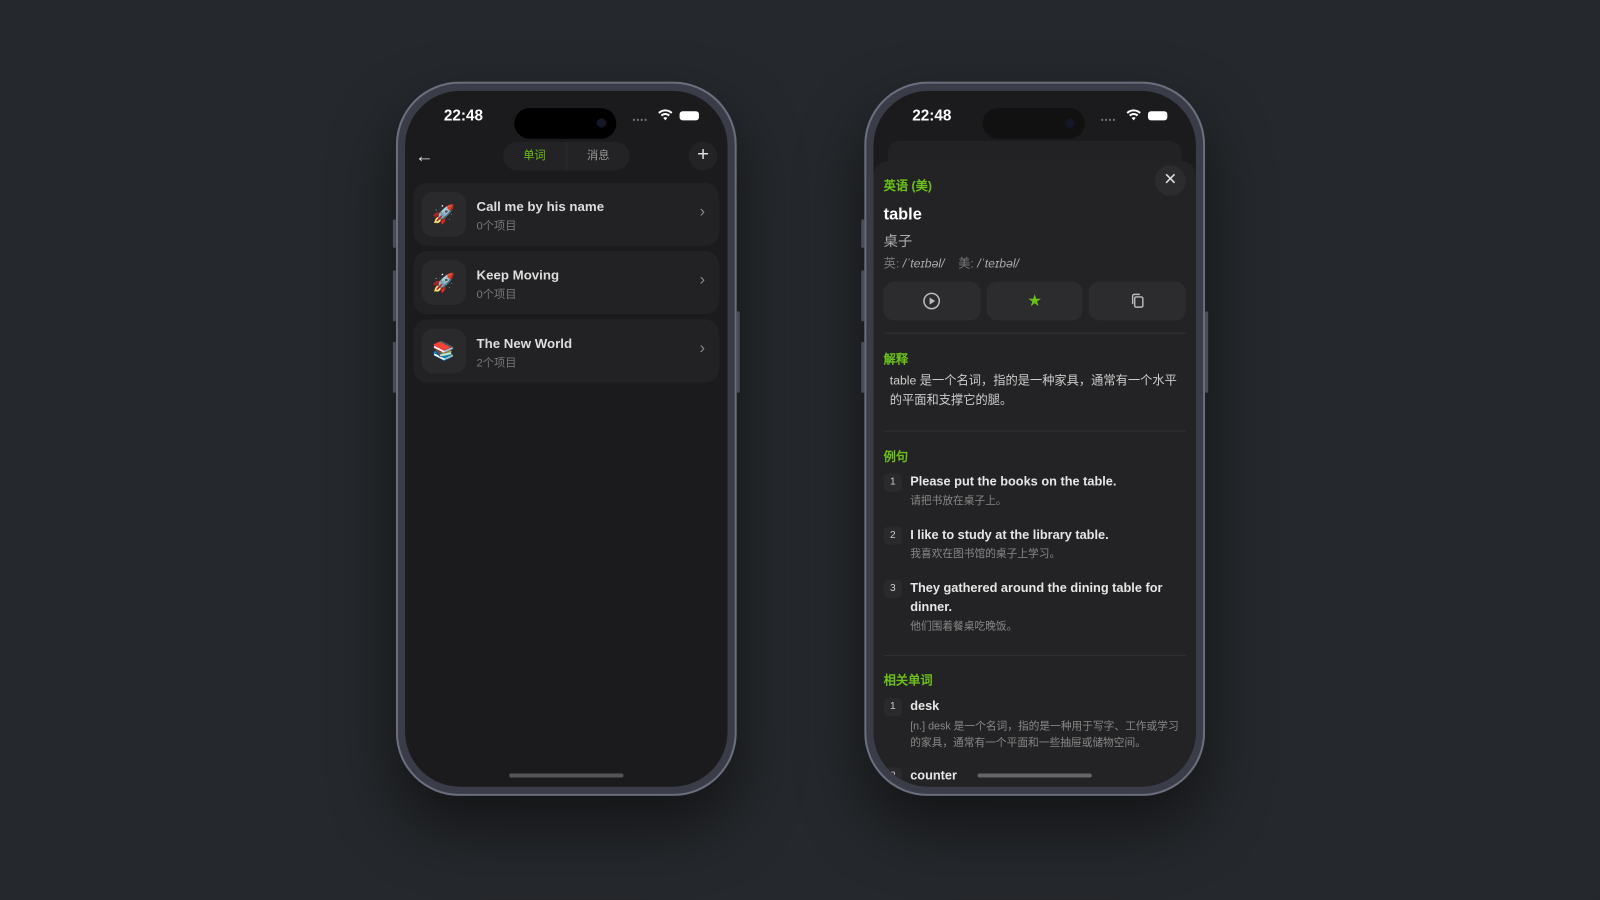 This screenshot has width=1600, height=900. Describe the element at coordinates (893, 776) in the screenshot. I see `related-number: 2` at that location.